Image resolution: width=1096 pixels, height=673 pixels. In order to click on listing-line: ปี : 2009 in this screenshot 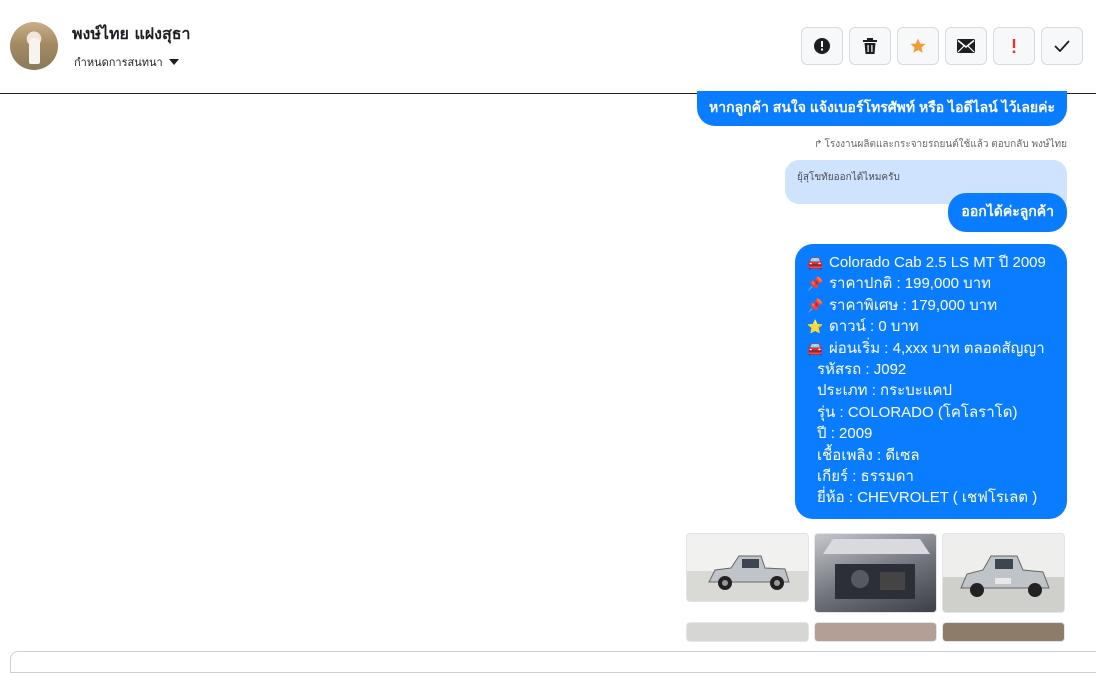, I will do `click(845, 434)`.